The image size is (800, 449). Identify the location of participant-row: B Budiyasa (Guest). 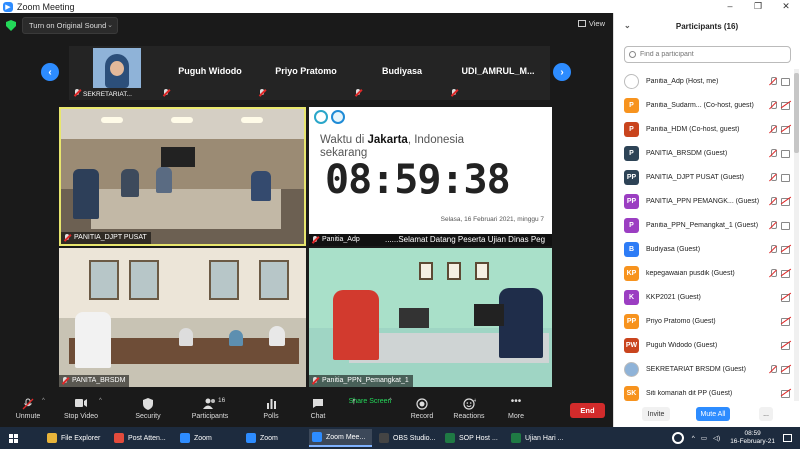
(704, 249).